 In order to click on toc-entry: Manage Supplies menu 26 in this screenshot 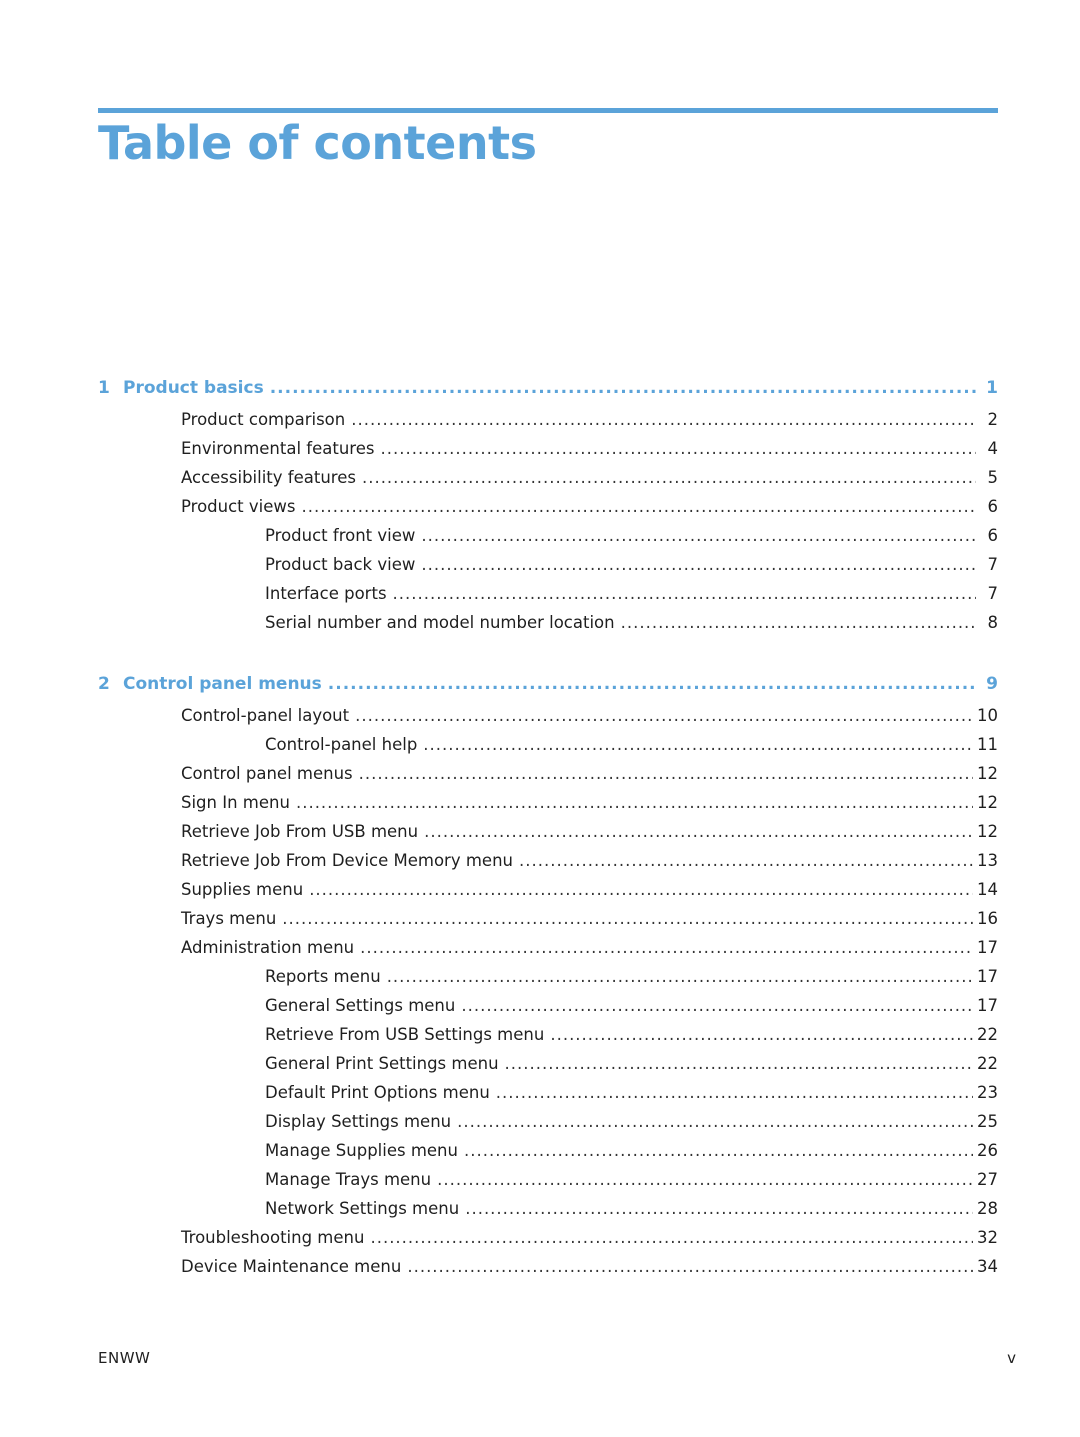, I will do `click(548, 1150)`.